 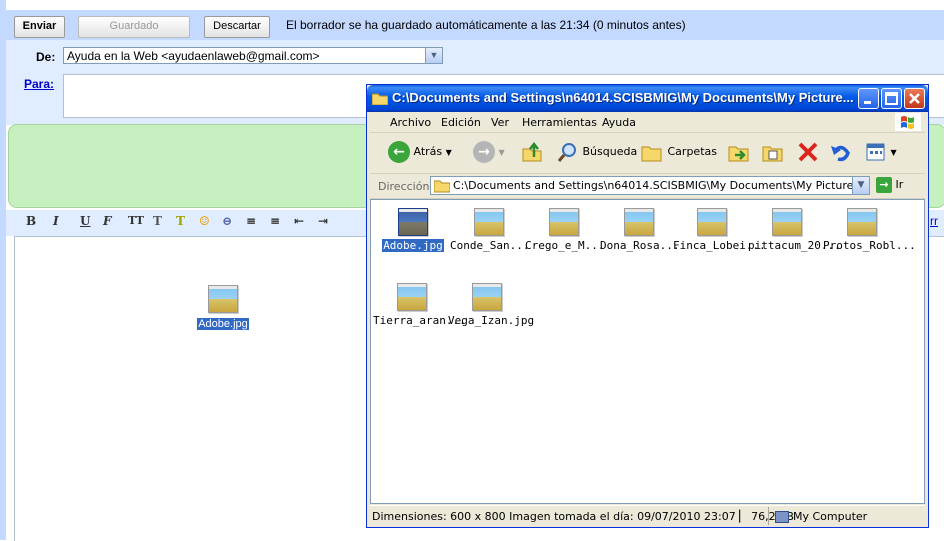 I want to click on back-label: Atrás, so click(x=428, y=151).